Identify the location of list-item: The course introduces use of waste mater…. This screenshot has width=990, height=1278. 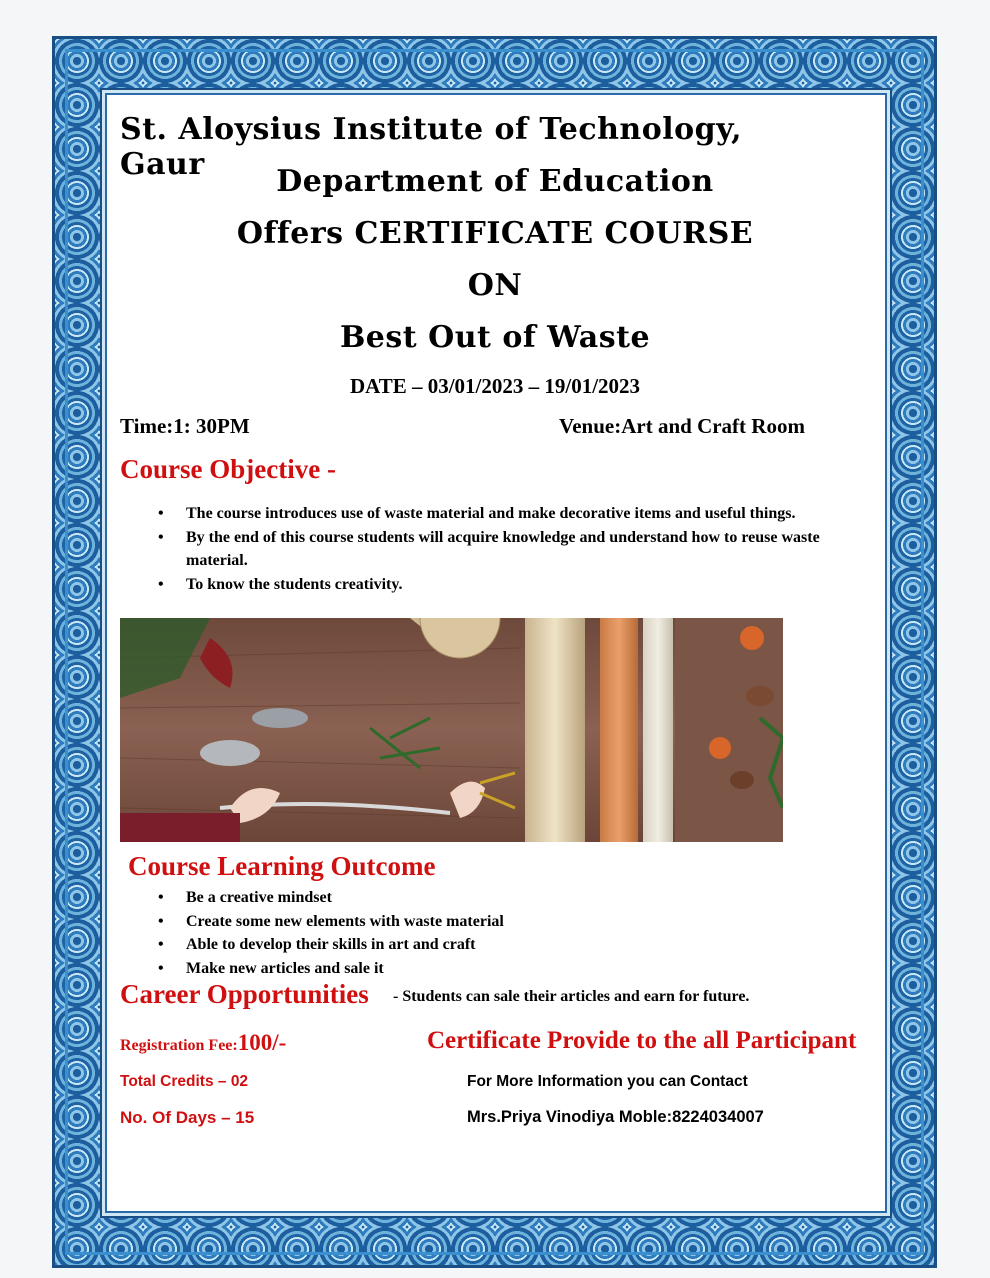
(480, 514).